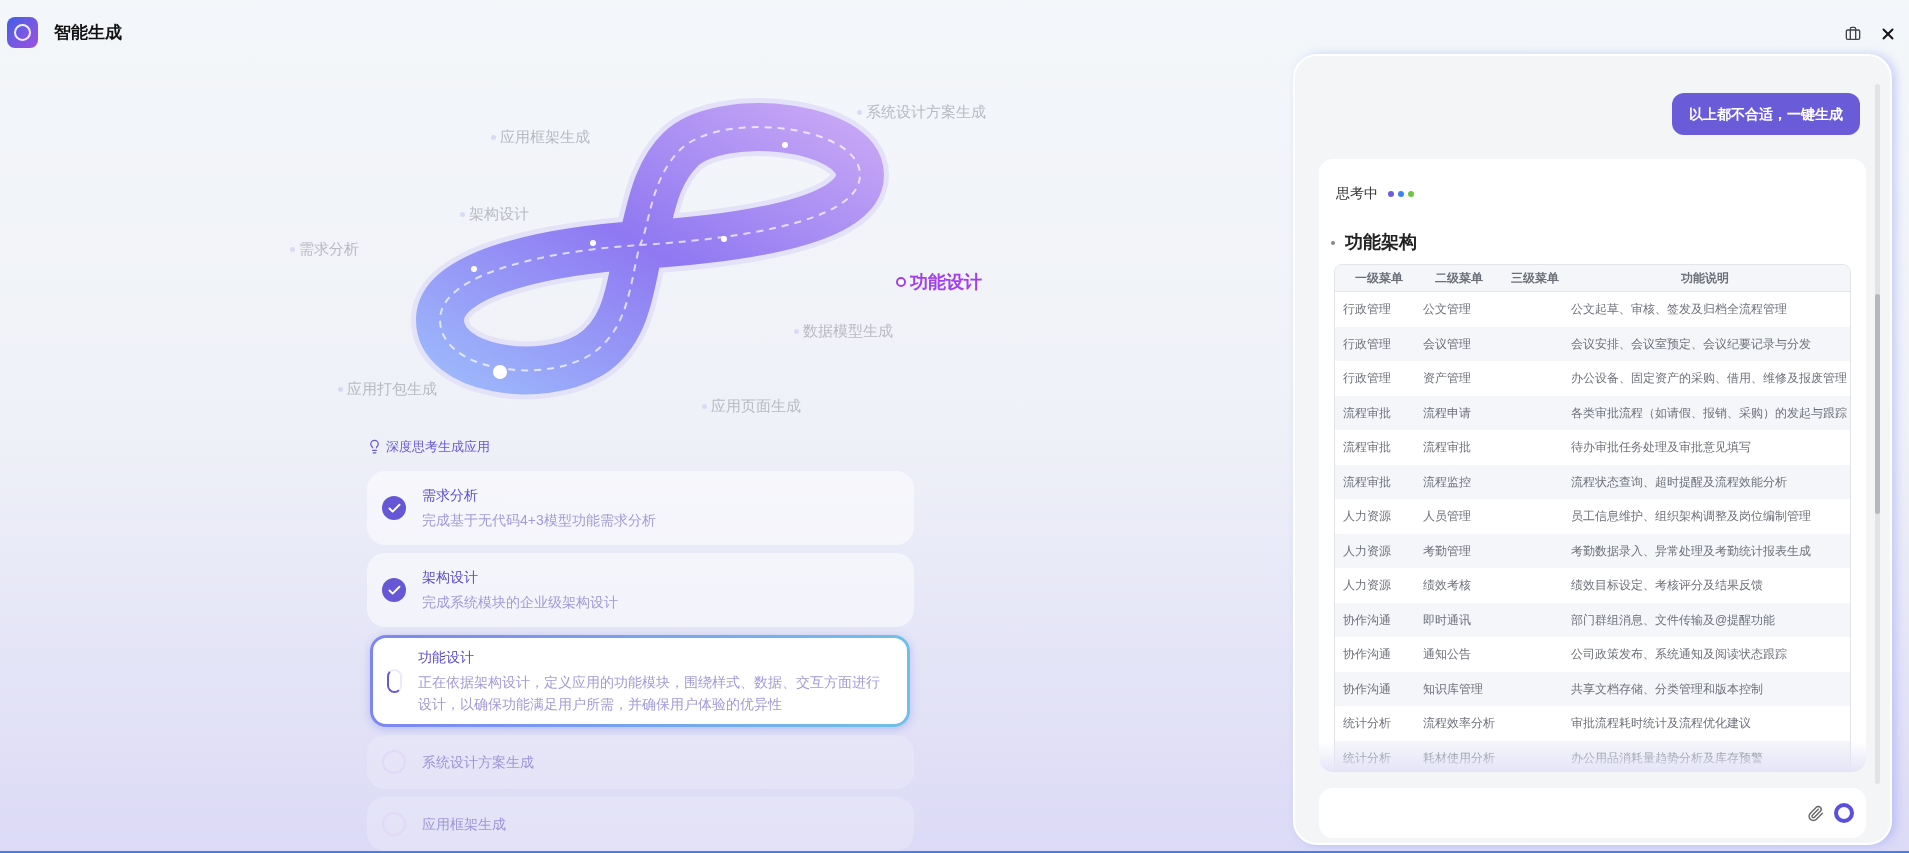 This screenshot has width=1909, height=853. I want to click on lightbulb-icon, so click(374, 446).